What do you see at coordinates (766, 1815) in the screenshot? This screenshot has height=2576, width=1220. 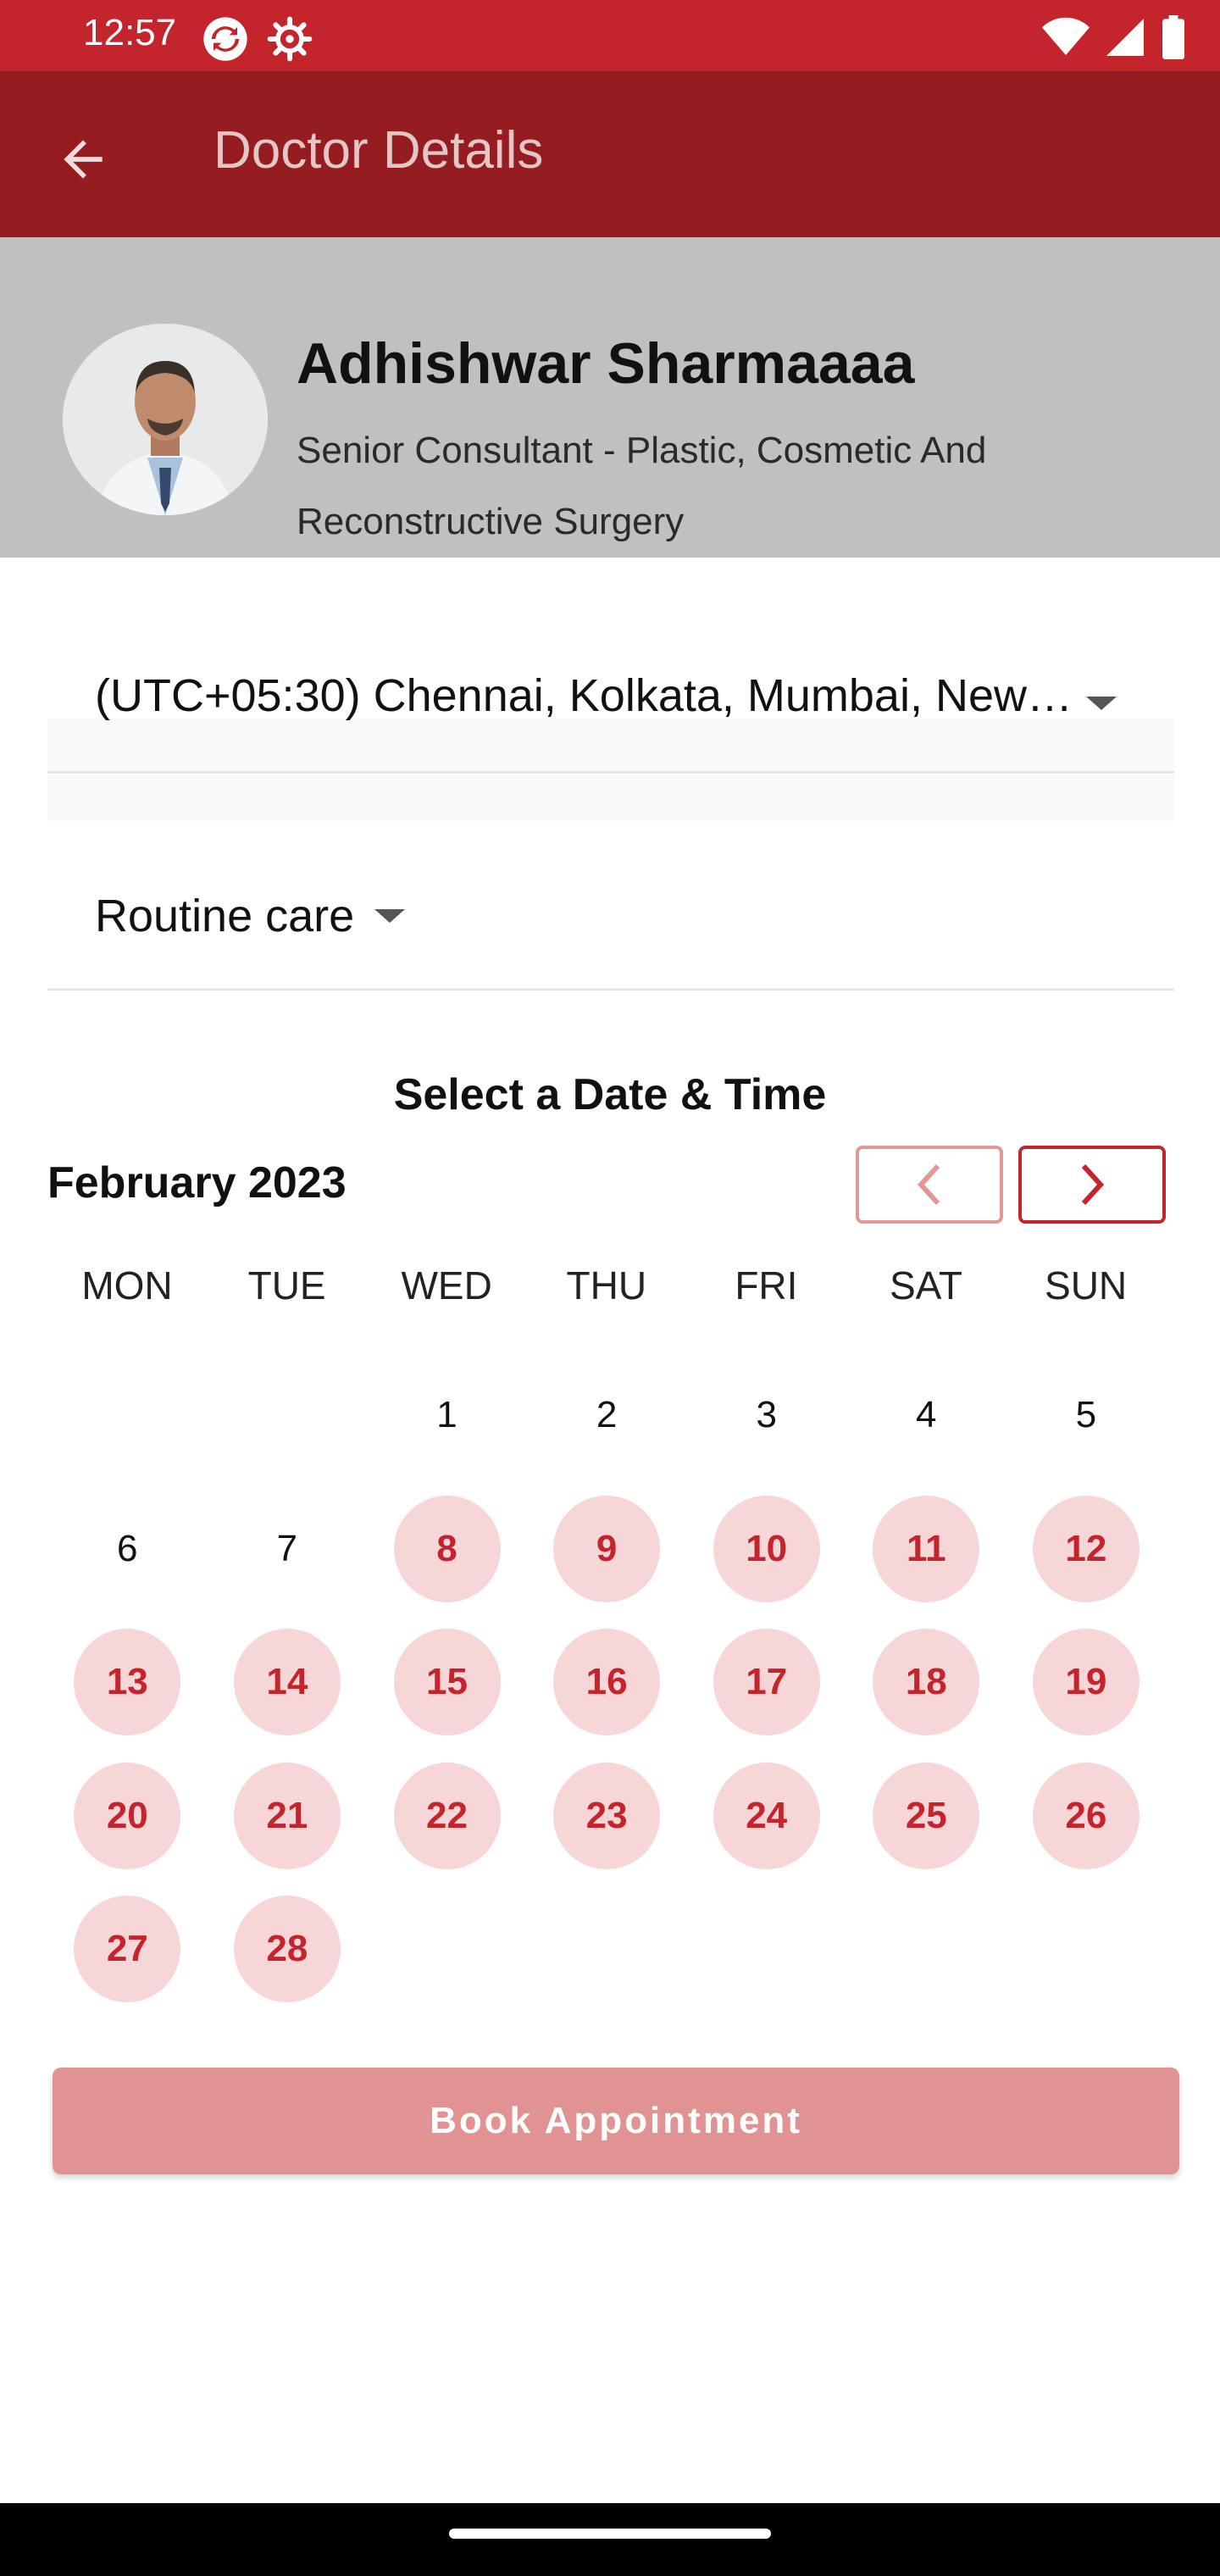 I see `calendar-day-available: 24` at bounding box center [766, 1815].